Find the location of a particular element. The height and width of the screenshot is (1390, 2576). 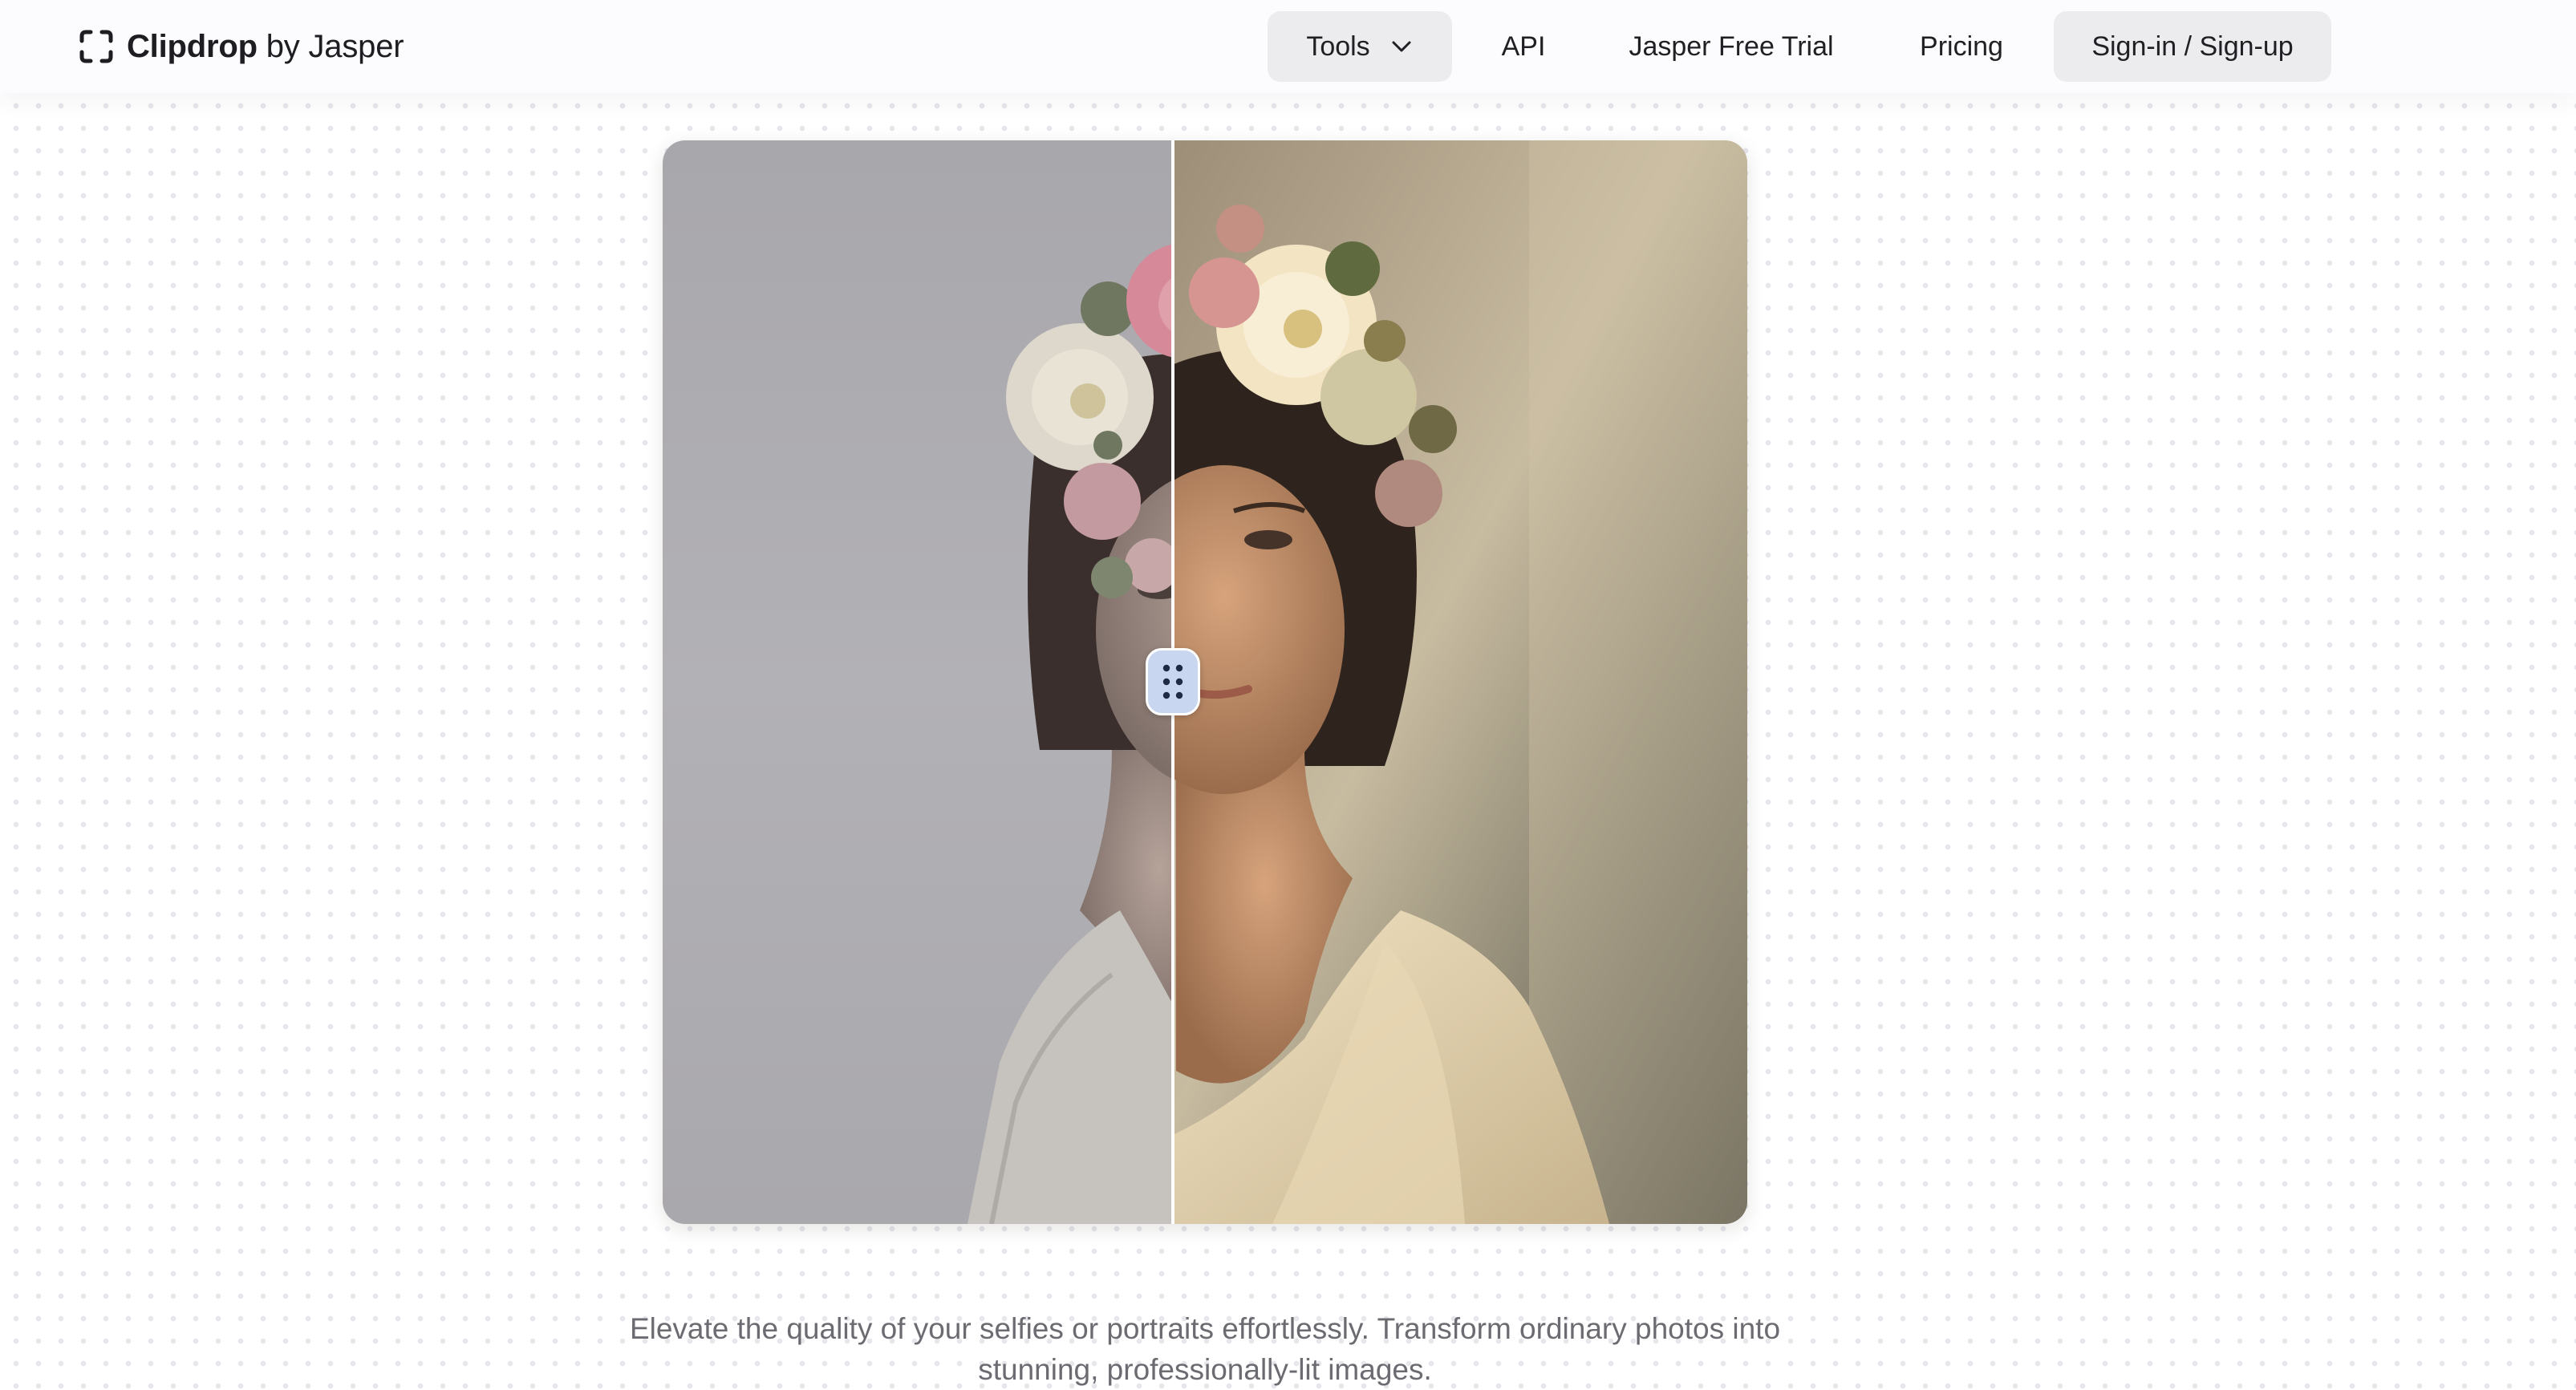

nav-link-jasper-free-trial-label: Jasper Free Trial is located at coordinates (1731, 46).